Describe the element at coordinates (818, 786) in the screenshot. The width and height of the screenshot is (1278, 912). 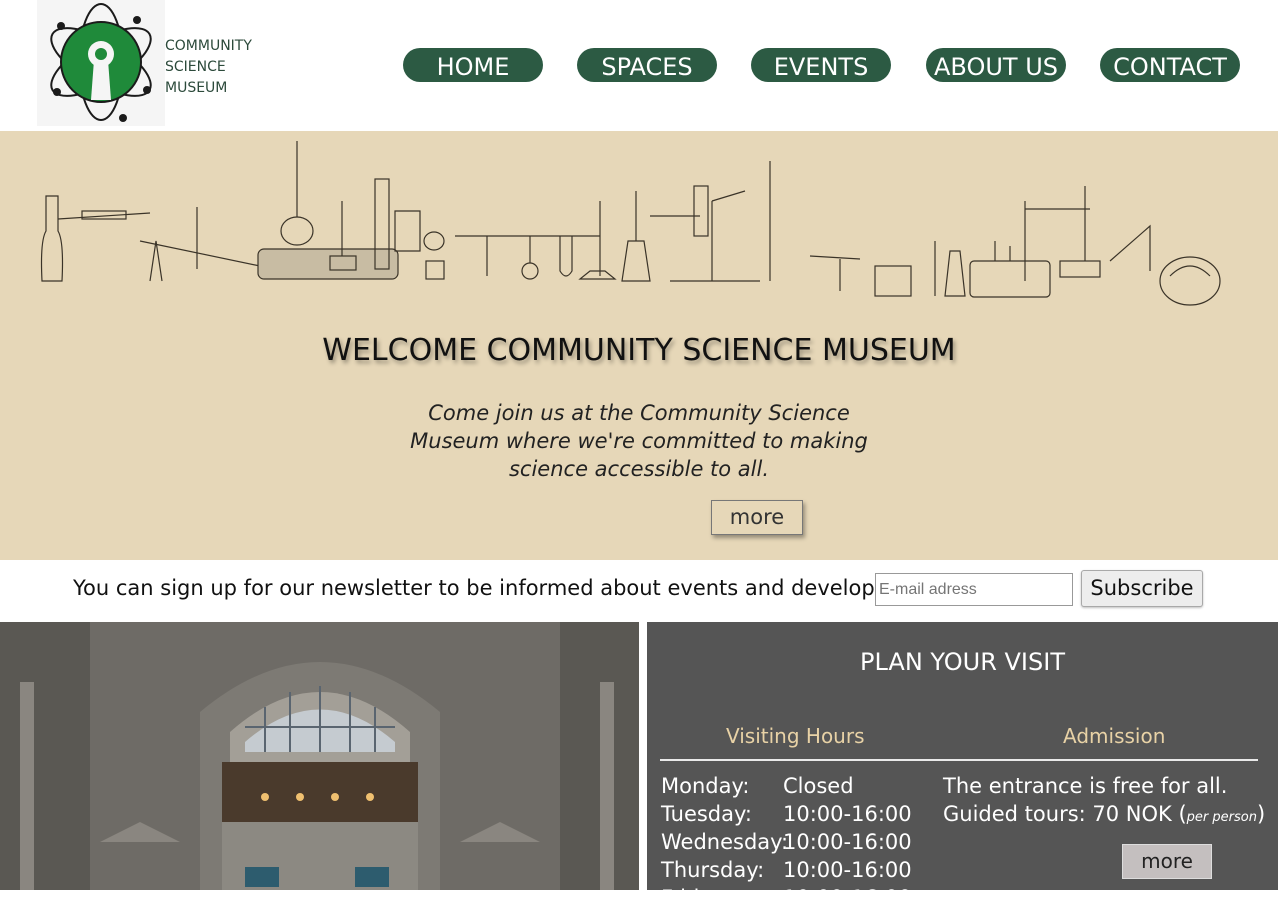
I see `hours-time: Closed` at that location.